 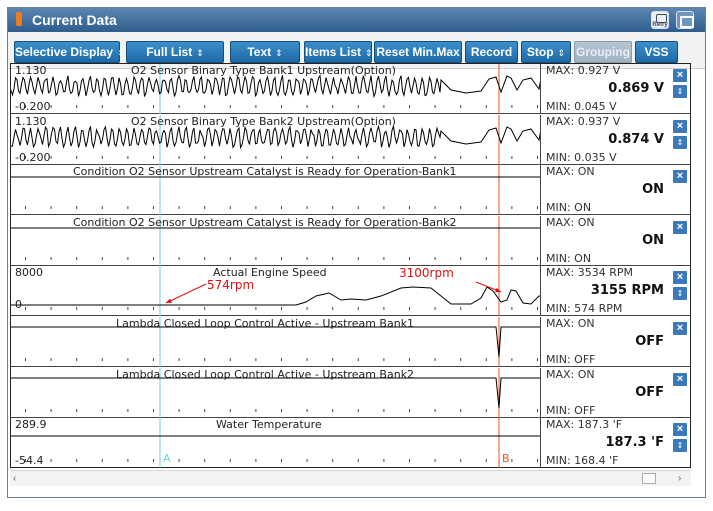 I want to click on full-list-button: Full List ⇕, so click(x=175, y=52).